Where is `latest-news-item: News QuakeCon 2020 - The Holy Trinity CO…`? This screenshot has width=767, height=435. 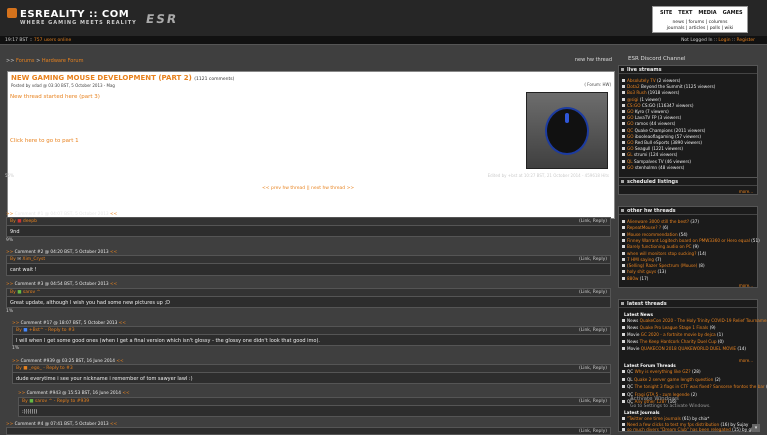
latest-news-item: News QuakeCon 2020 - The Holy Trinity CO… is located at coordinates (694, 320).